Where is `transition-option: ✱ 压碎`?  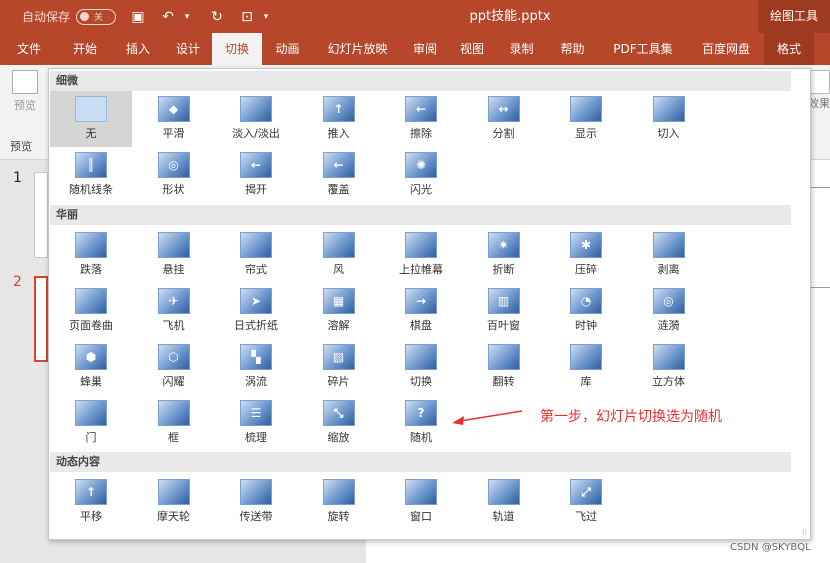 transition-option: ✱ 压碎 is located at coordinates (586, 255).